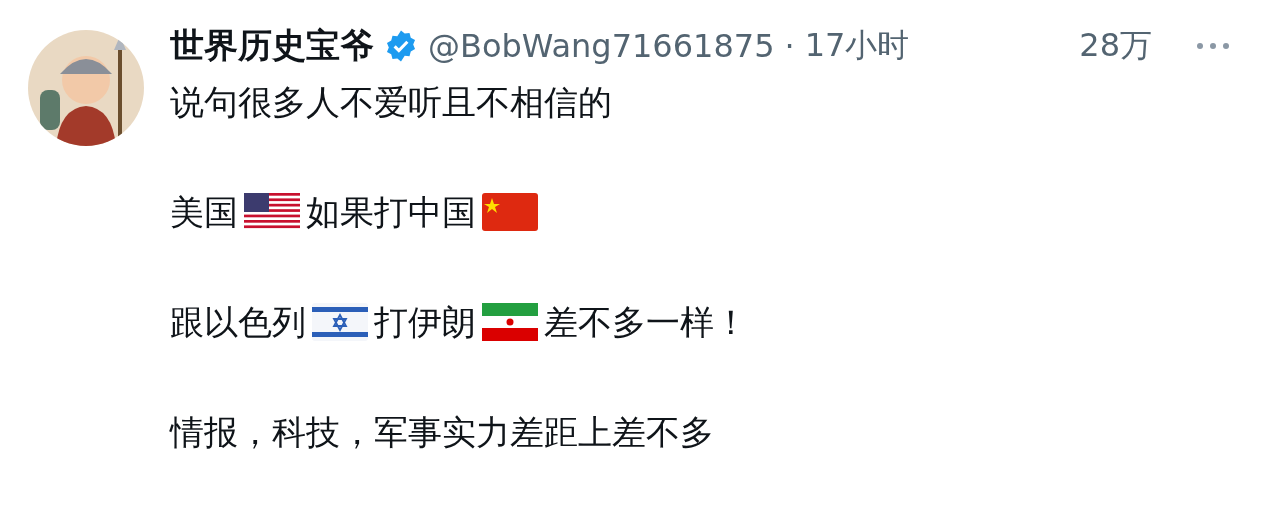 This screenshot has width=1280, height=530. Describe the element at coordinates (601, 46) in the screenshot. I see `author-handle: @BobWang71661875` at that location.